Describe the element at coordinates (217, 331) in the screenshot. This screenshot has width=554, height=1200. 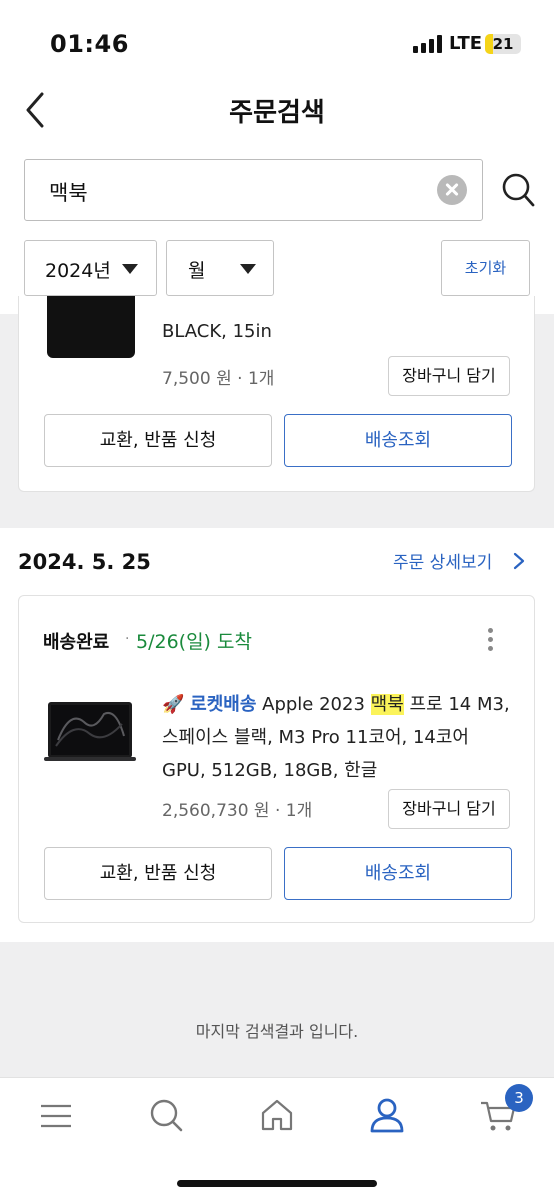
I see `product-name: BLACK, 15in` at that location.